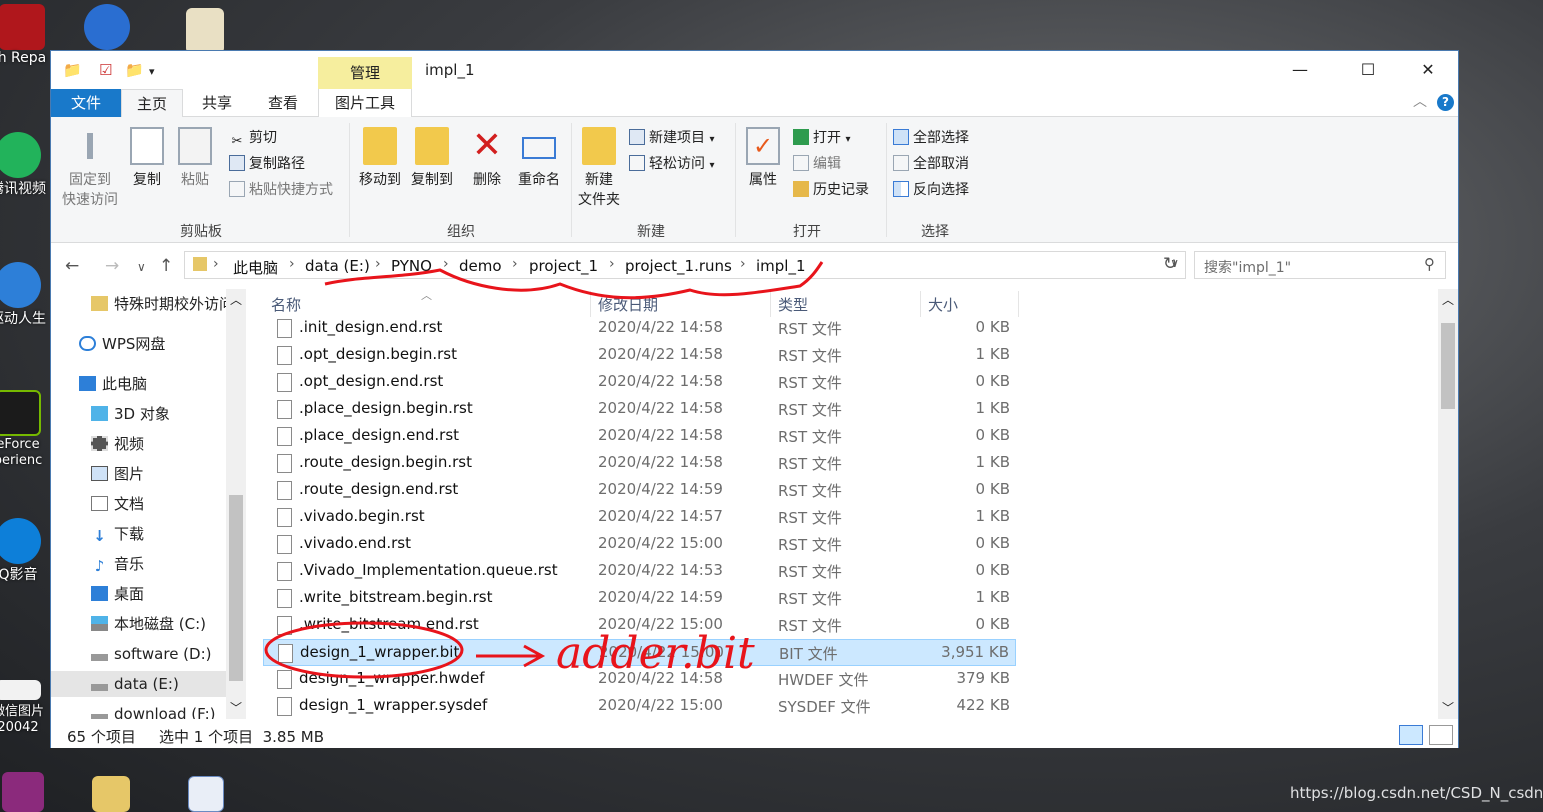  I want to click on tab-view: 查看, so click(283, 103).